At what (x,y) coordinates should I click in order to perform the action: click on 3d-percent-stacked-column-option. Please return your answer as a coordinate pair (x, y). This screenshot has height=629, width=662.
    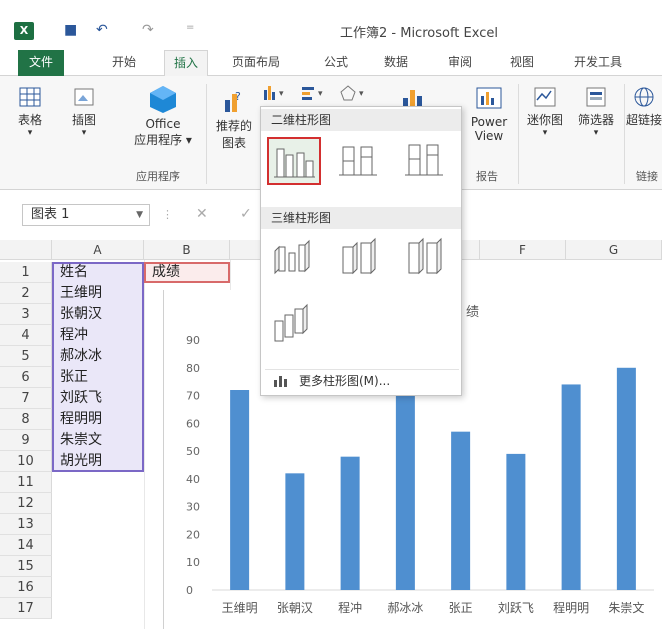
    Looking at the image, I should click on (426, 259).